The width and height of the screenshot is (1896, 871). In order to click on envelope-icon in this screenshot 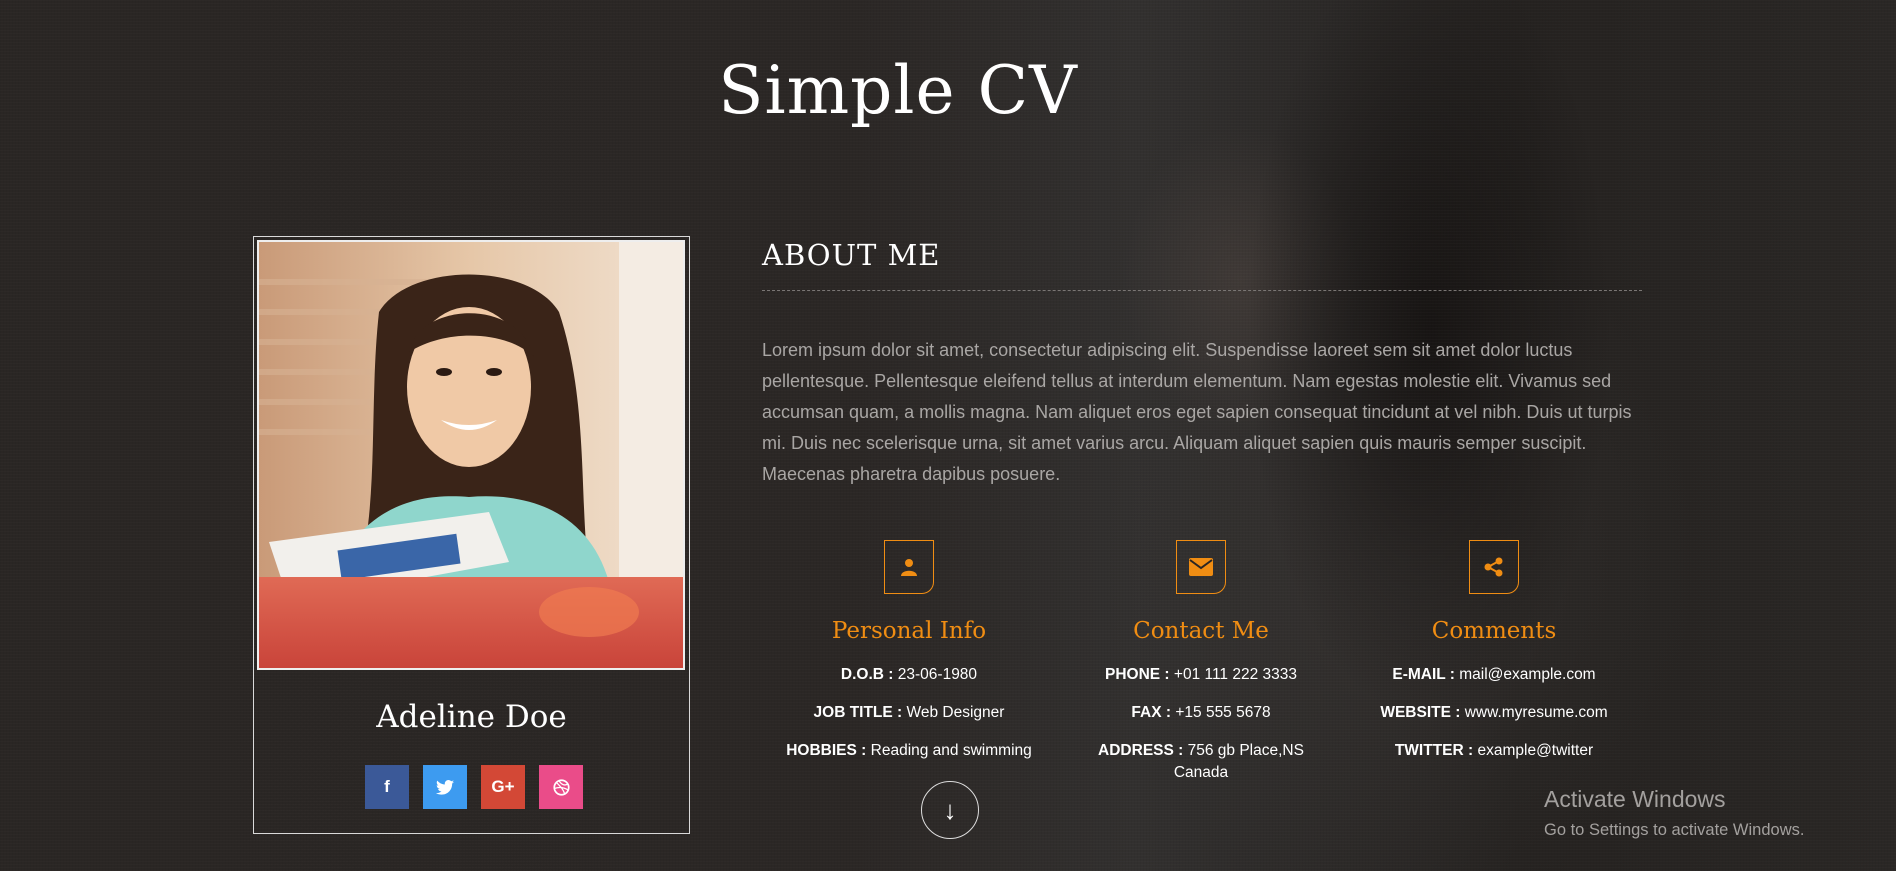, I will do `click(1201, 567)`.